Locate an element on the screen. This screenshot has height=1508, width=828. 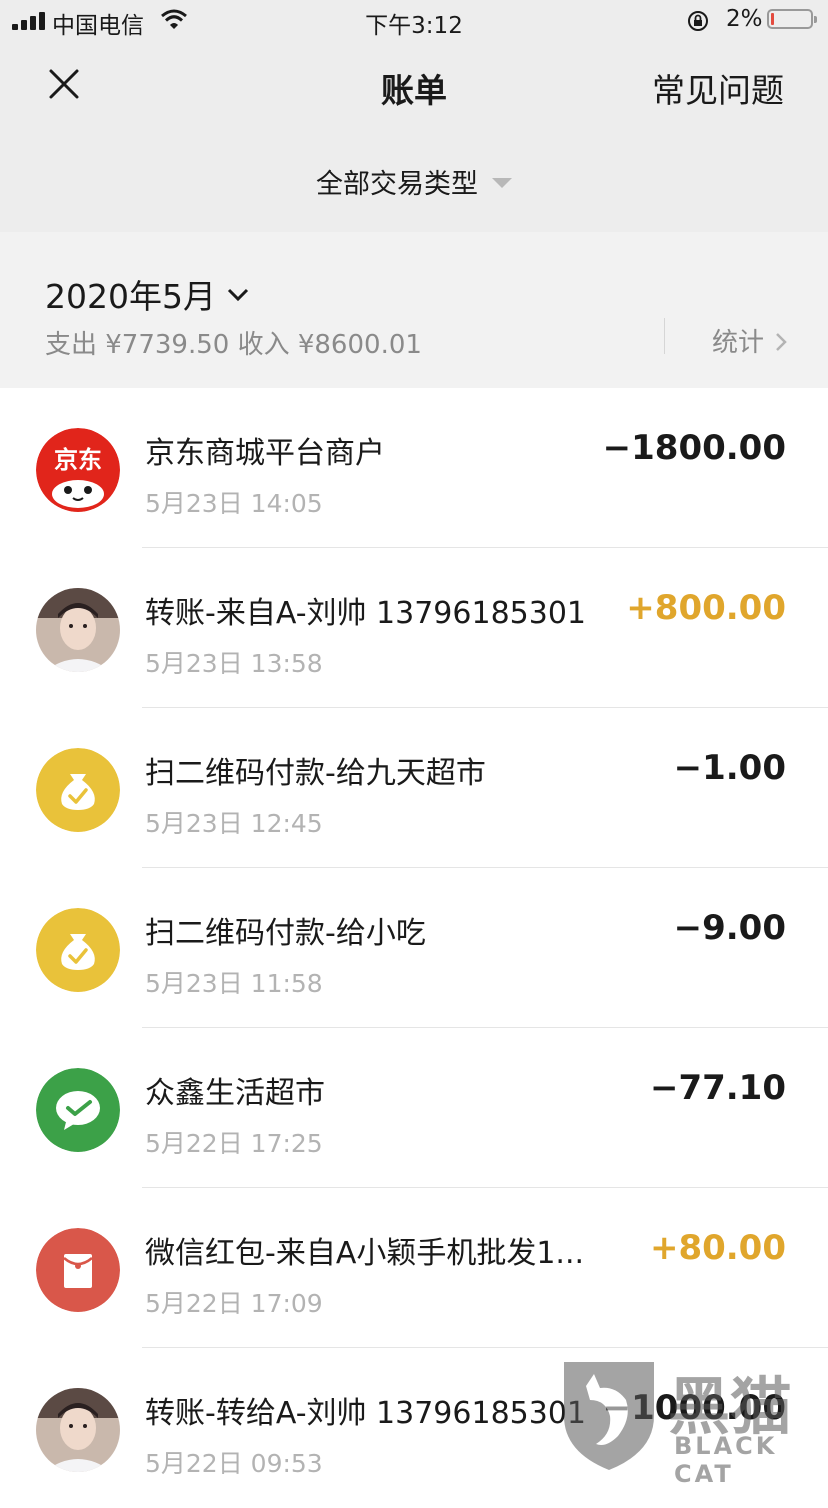
transaction-row: 微信红包-来自A小颖手机批发1... 5月22日 17:09 +80.00 is located at coordinates (414, 1268).